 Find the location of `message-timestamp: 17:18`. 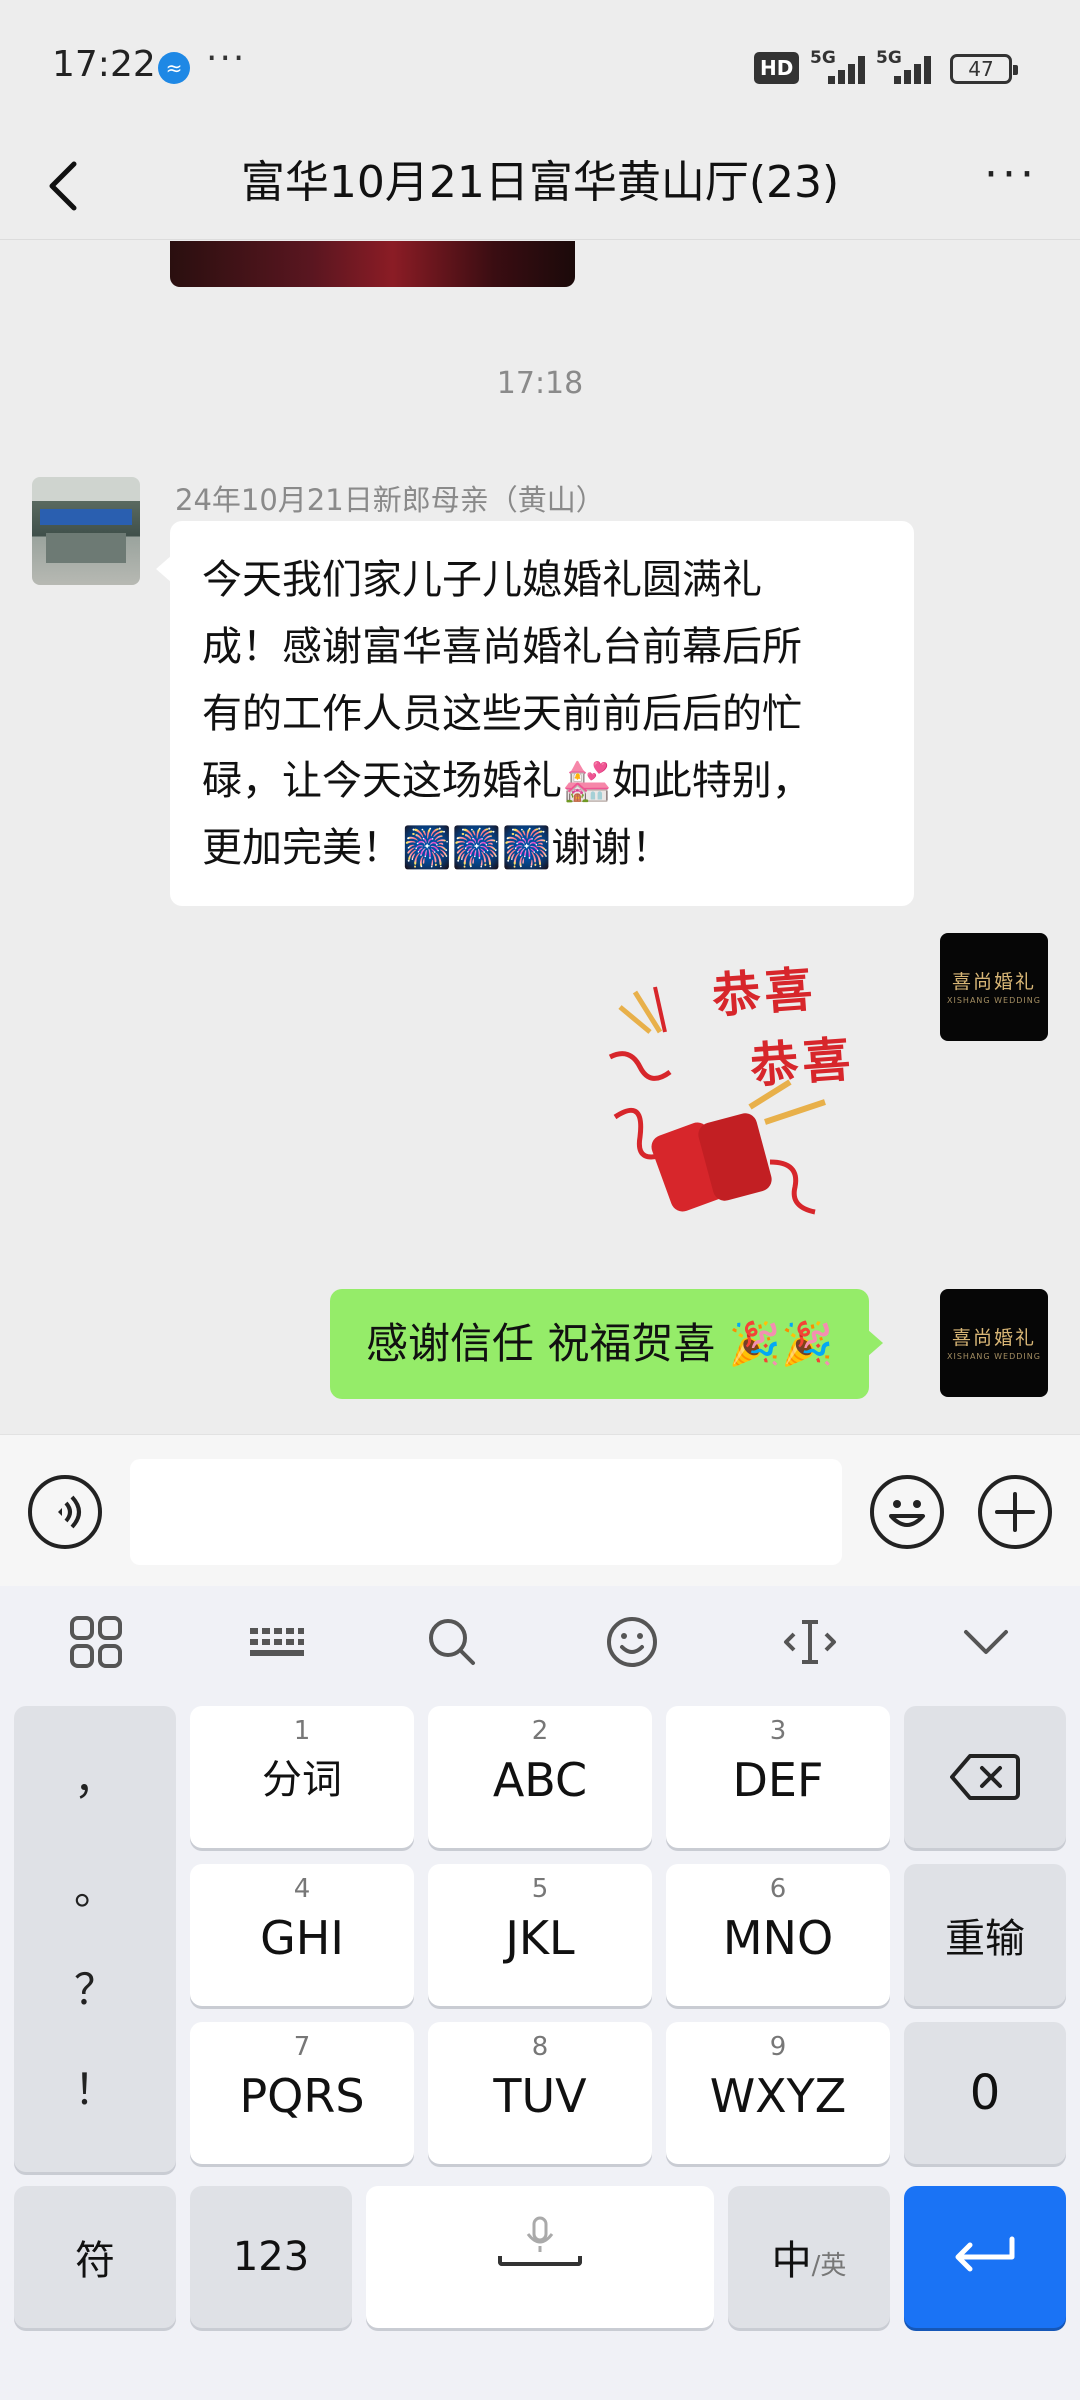

message-timestamp: 17:18 is located at coordinates (540, 383).